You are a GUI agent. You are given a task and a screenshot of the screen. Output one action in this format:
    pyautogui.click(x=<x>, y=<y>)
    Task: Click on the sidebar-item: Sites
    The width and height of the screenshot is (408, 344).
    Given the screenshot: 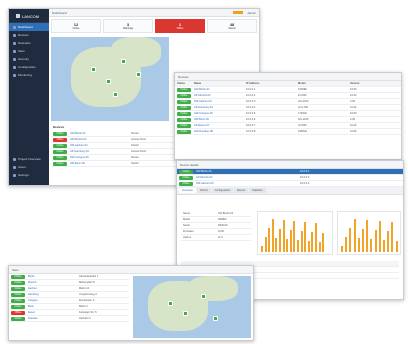 What is the action you would take?
    pyautogui.click(x=29, y=51)
    